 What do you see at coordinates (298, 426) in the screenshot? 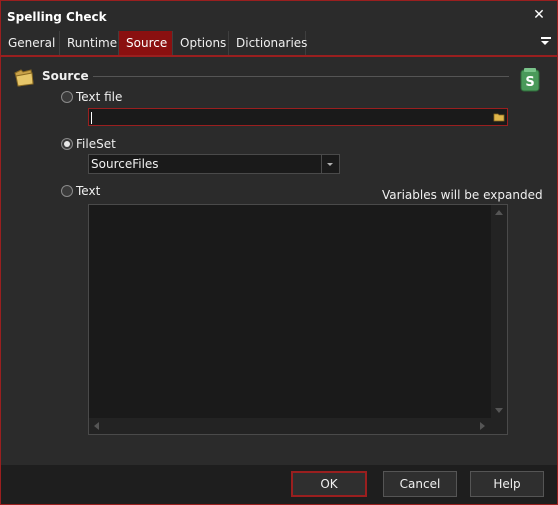
I see `horizontal-scrollbar` at bounding box center [298, 426].